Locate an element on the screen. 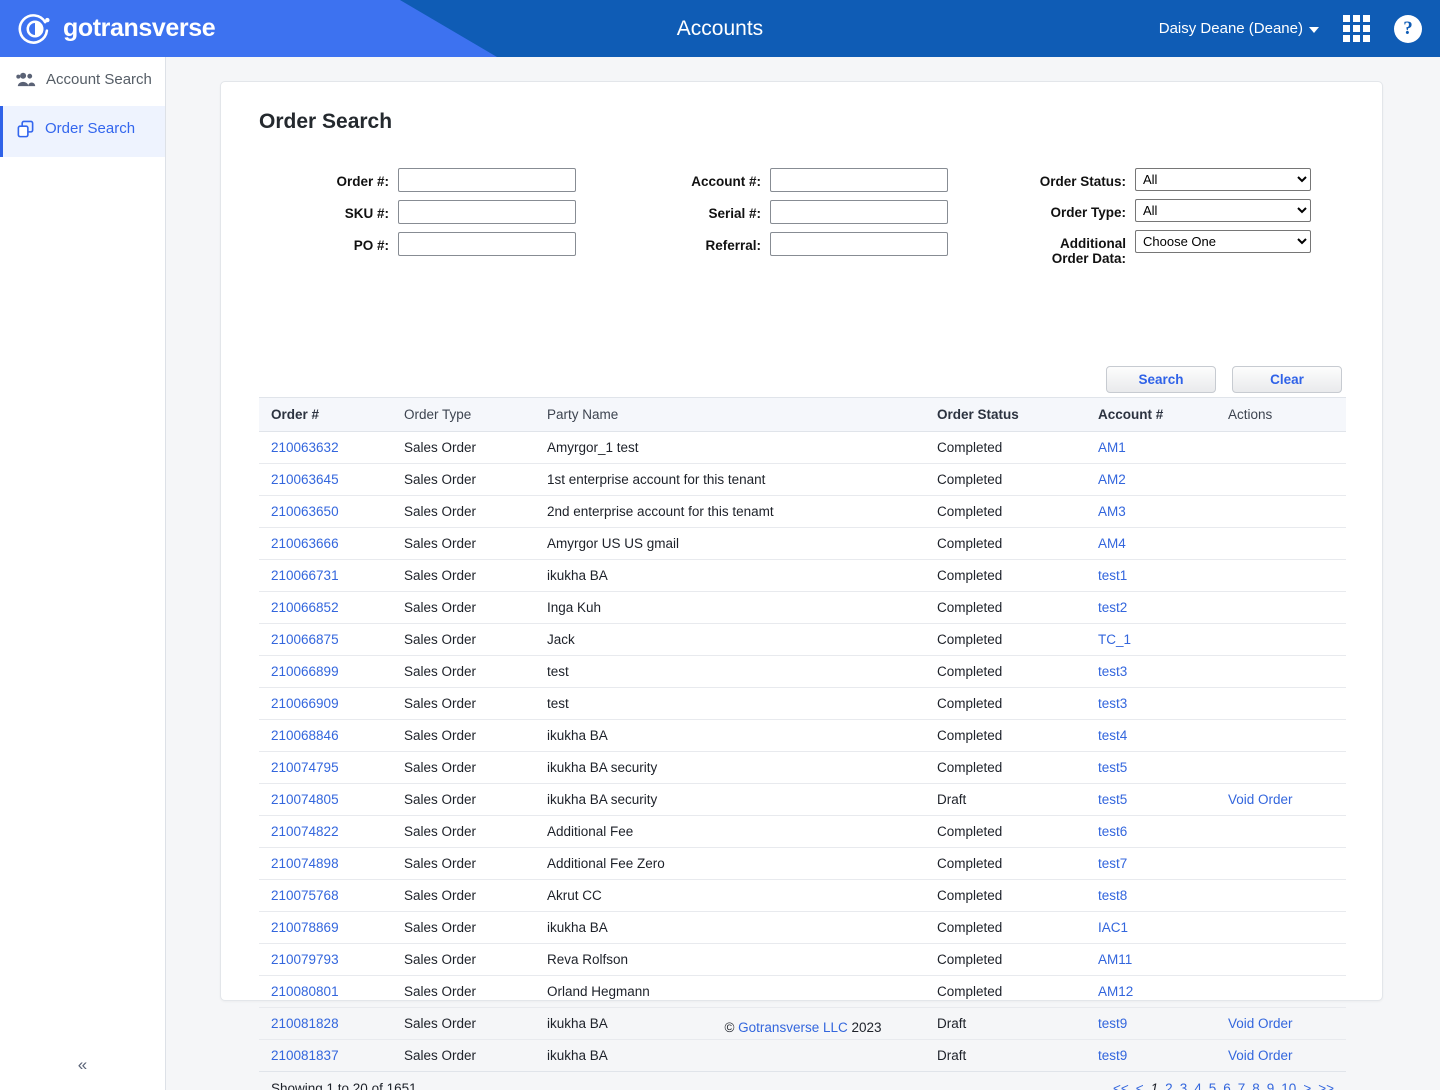 Image resolution: width=1440 pixels, height=1090 pixels. order-no-link: 210066852 is located at coordinates (305, 607).